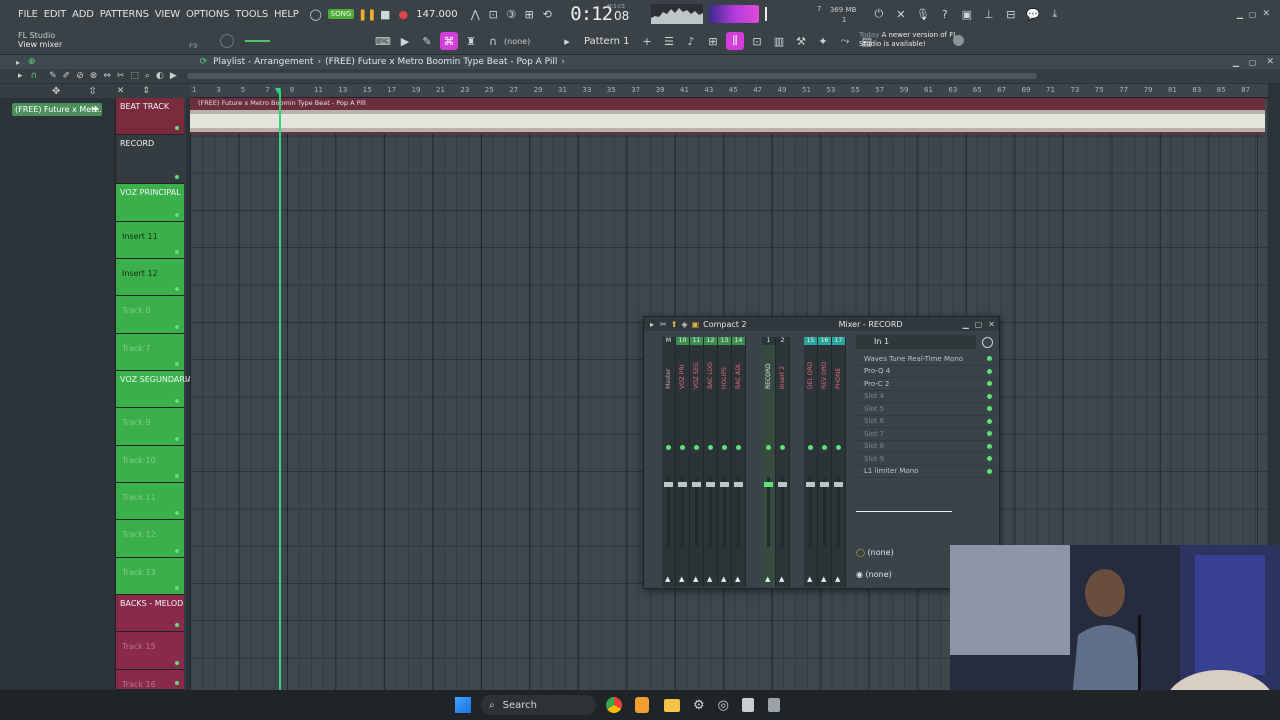 The width and height of the screenshot is (1280, 720). What do you see at coordinates (134, 76) in the screenshot?
I see `select-icon: ⬚` at bounding box center [134, 76].